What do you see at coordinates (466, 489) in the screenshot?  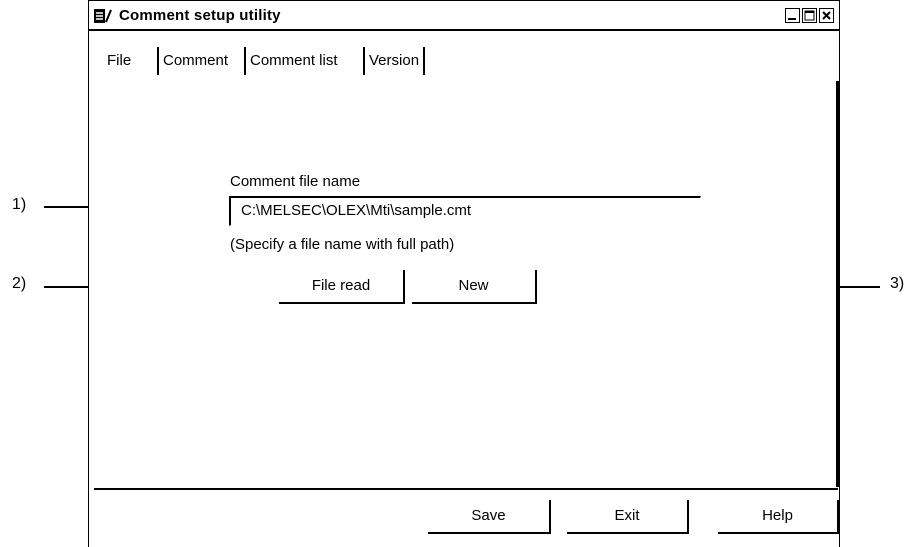 I see `tab-pane-border-bottom` at bounding box center [466, 489].